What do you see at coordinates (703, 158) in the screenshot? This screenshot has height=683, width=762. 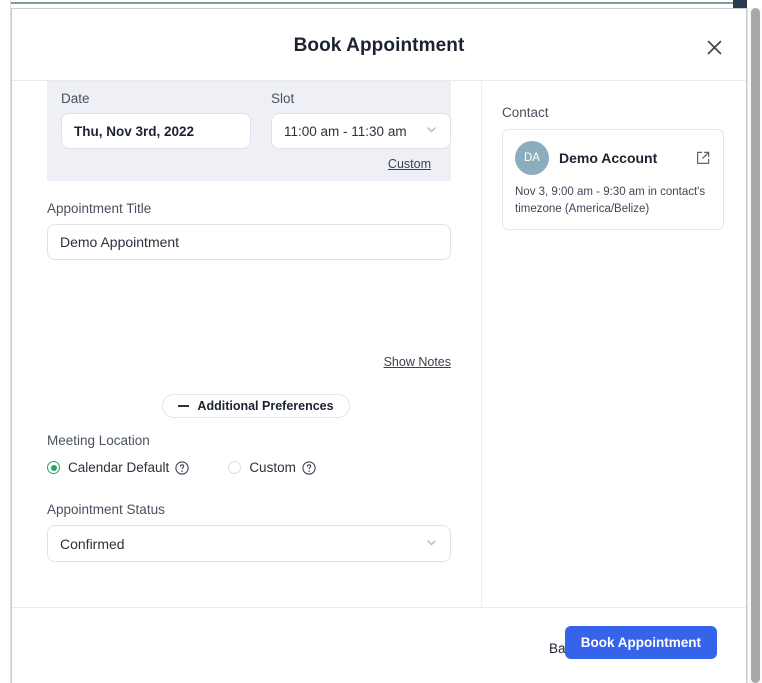 I see `external-link-icon` at bounding box center [703, 158].